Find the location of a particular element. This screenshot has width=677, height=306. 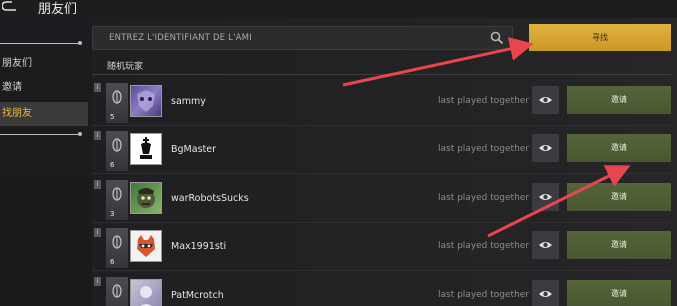

player-name: warRobotsSucks is located at coordinates (210, 198).